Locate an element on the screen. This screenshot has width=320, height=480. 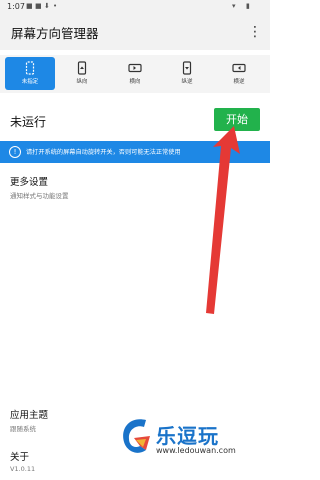
watermark: 乐逗玩 www.ledouwan.com is located at coordinates (191, 437).